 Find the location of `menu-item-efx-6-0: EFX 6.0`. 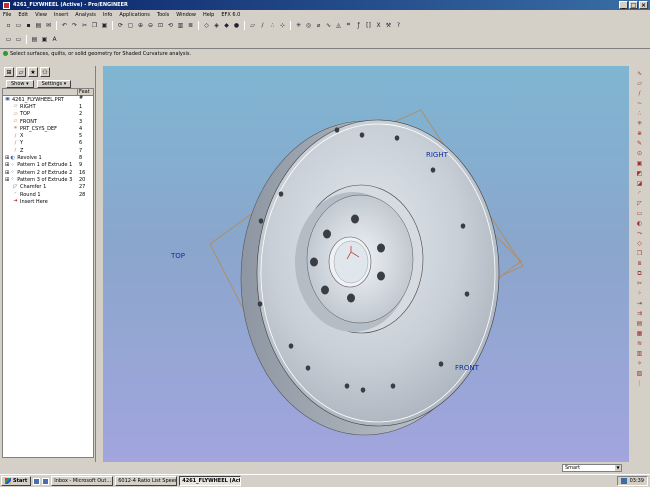

menu-item-efx-6-0: EFX 6.0 is located at coordinates (230, 15).